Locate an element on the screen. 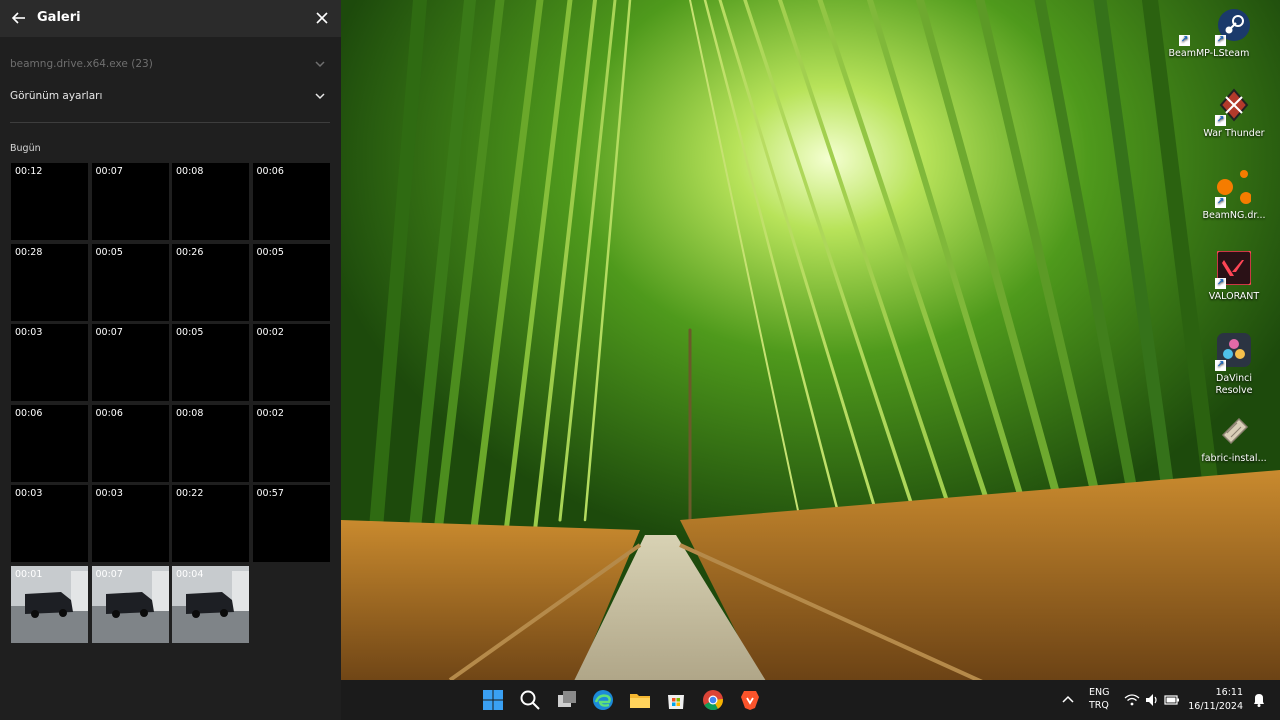 The height and width of the screenshot is (720, 1280). source-dropdown-label: beamng.drive.x64.exe (23) is located at coordinates (81, 64).